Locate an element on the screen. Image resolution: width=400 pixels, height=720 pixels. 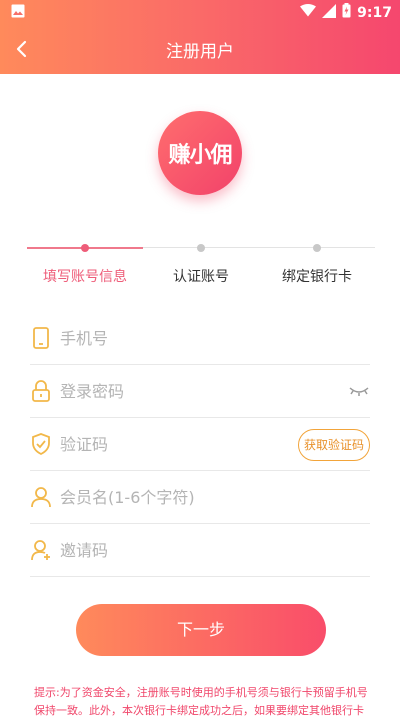
password-field is located at coordinates (200, 391).